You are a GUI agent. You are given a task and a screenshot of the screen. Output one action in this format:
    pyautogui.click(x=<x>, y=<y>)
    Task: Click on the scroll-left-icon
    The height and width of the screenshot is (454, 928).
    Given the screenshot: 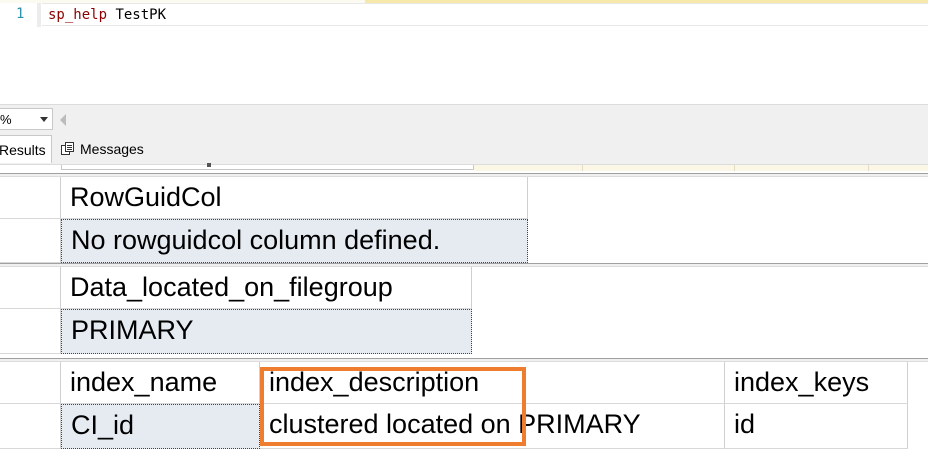 What is the action you would take?
    pyautogui.click(x=63, y=120)
    